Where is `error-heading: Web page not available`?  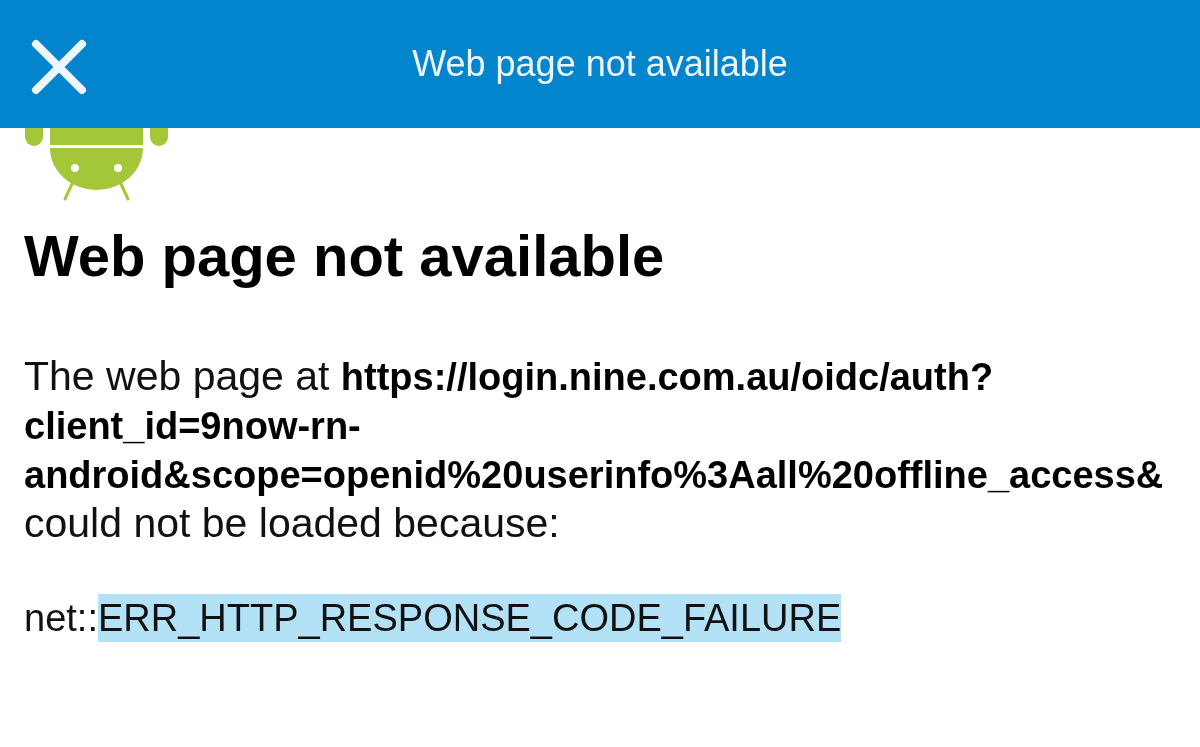 error-heading: Web page not available is located at coordinates (345, 256).